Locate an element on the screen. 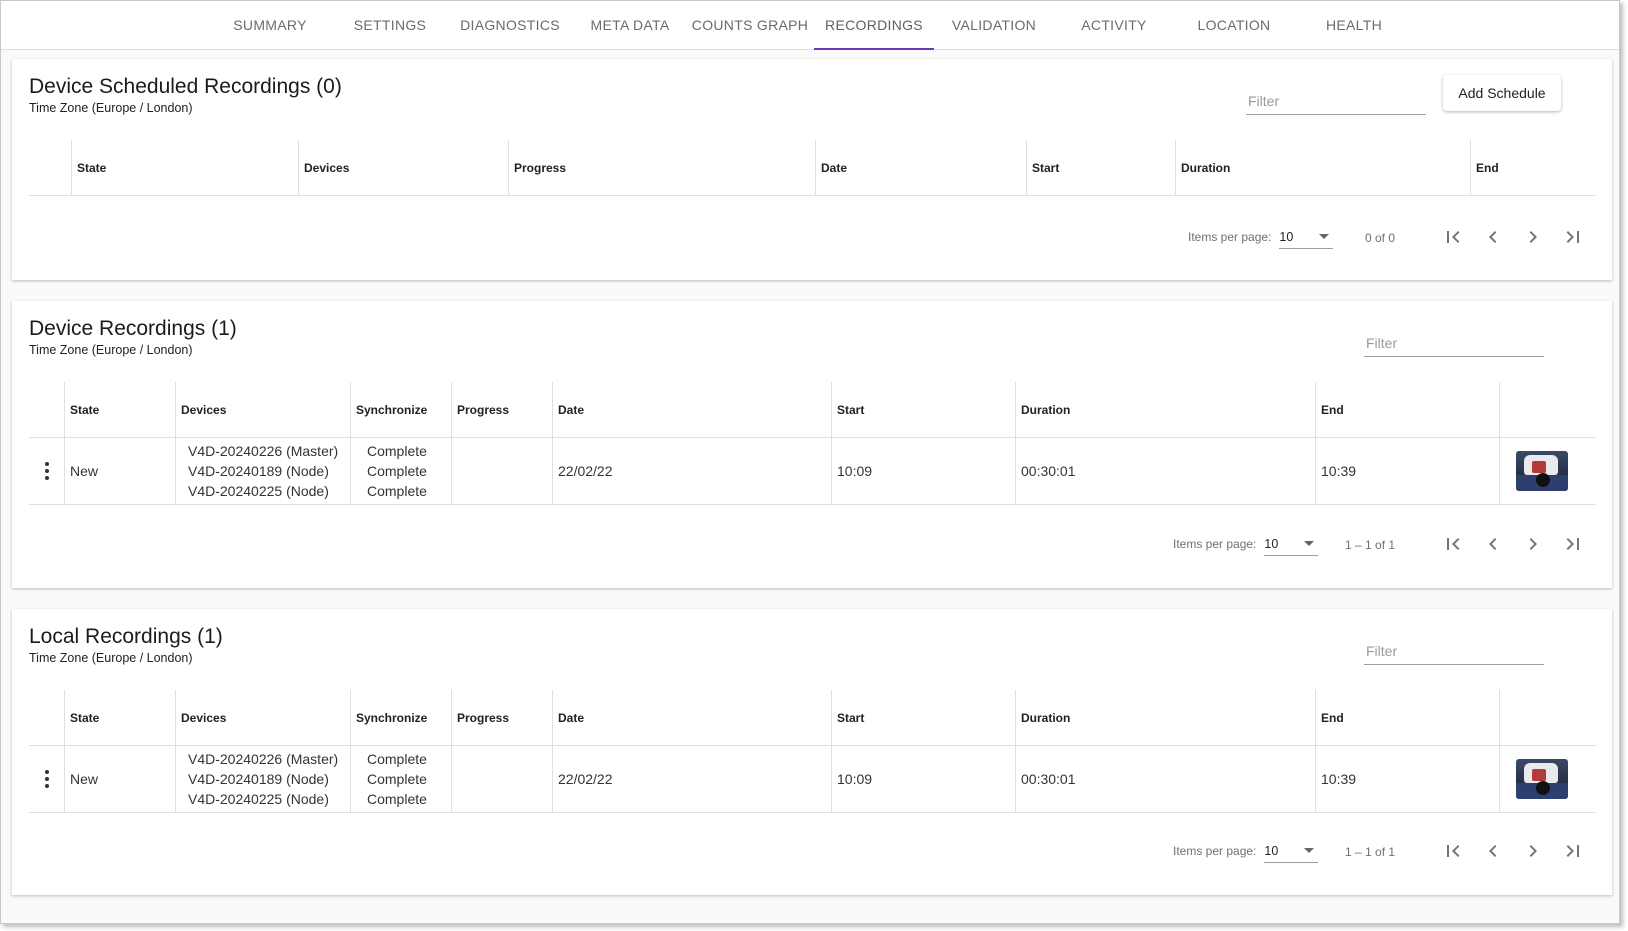 Image resolution: width=1628 pixels, height=931 pixels. device-name: V4D-20240189 (Node) is located at coordinates (258, 471).